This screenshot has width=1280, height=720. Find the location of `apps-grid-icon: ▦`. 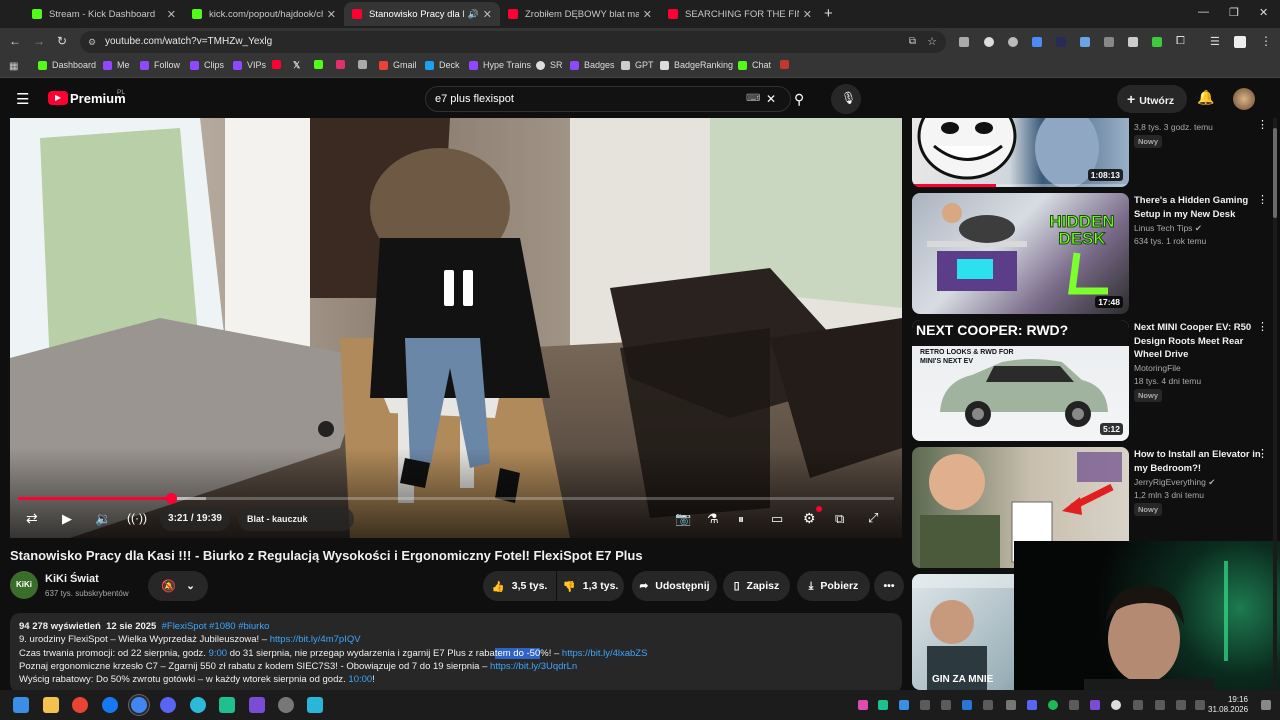

apps-grid-icon: ▦ is located at coordinates (13, 66).